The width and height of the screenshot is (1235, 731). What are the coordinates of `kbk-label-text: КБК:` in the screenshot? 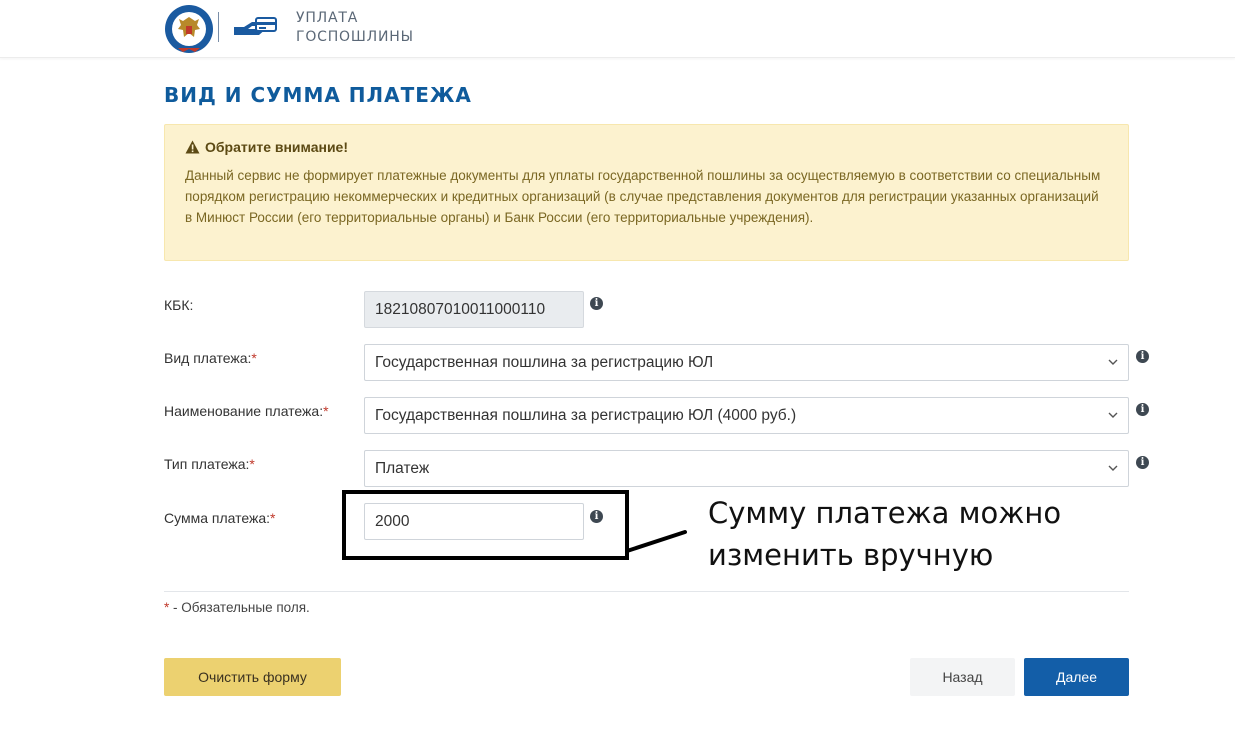 It's located at (179, 305).